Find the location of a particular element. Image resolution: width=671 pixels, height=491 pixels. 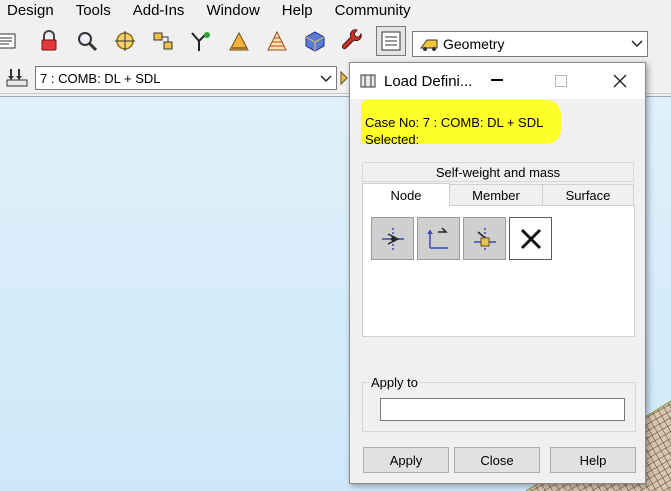

region-load-icon is located at coordinates (484, 238).